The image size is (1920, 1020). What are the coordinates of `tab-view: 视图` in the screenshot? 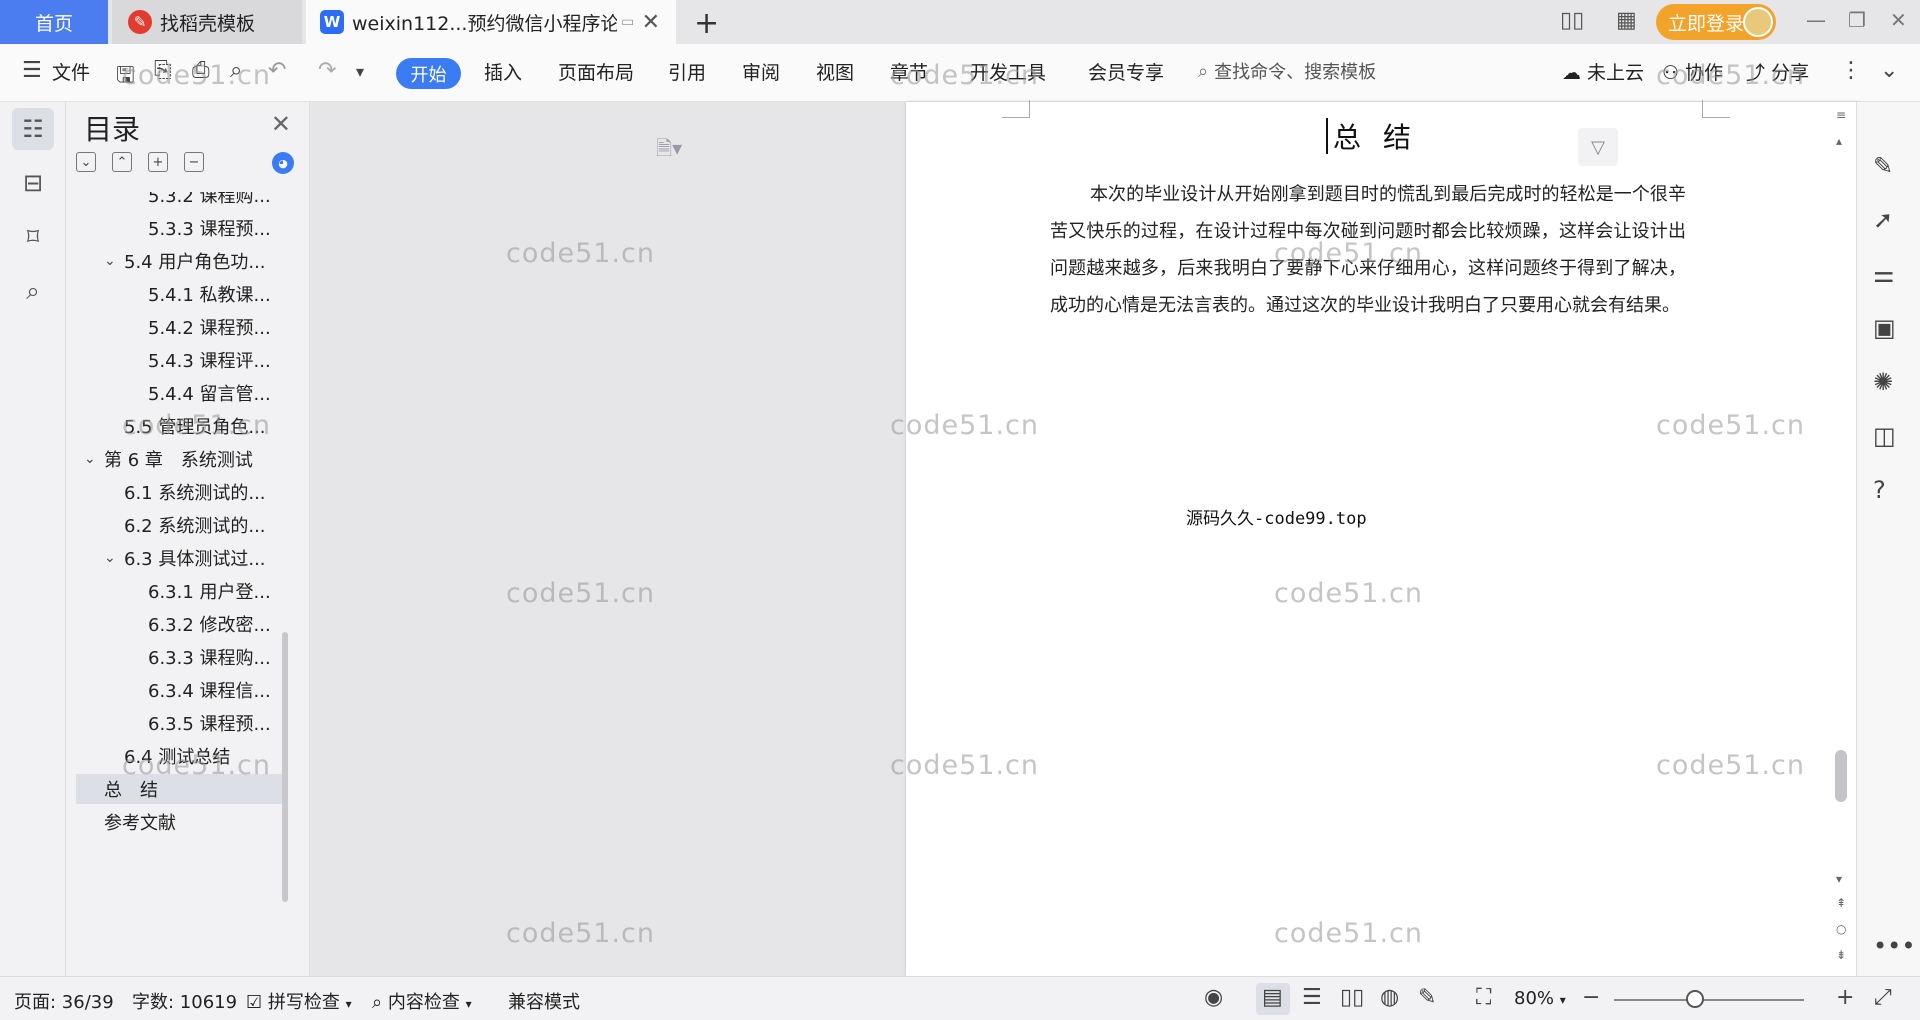 It's located at (835, 71).